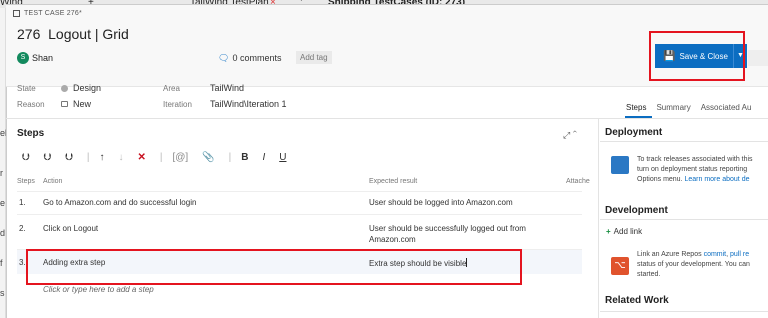 The height and width of the screenshot is (318, 768). Describe the element at coordinates (22, 202) in the screenshot. I see `step-number: 1.` at that location.